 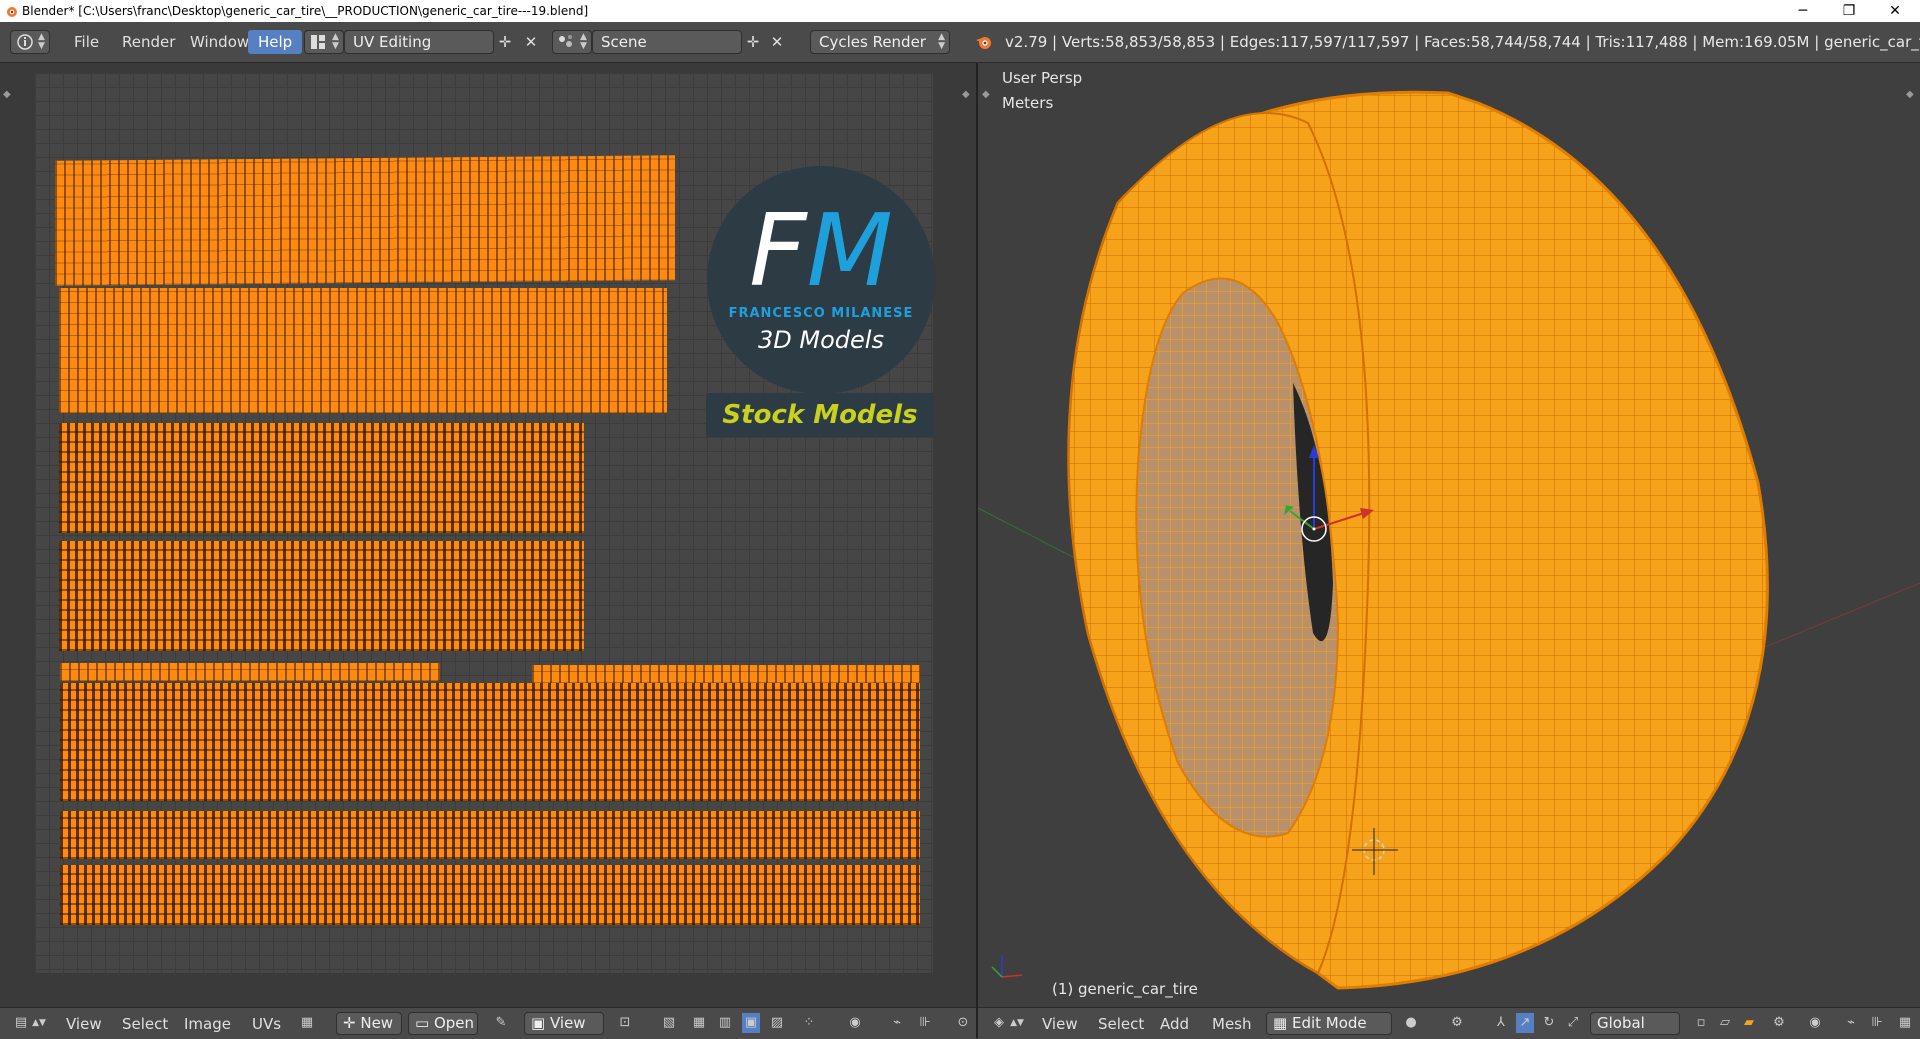 I want to click on menu-file: File, so click(x=86, y=42).